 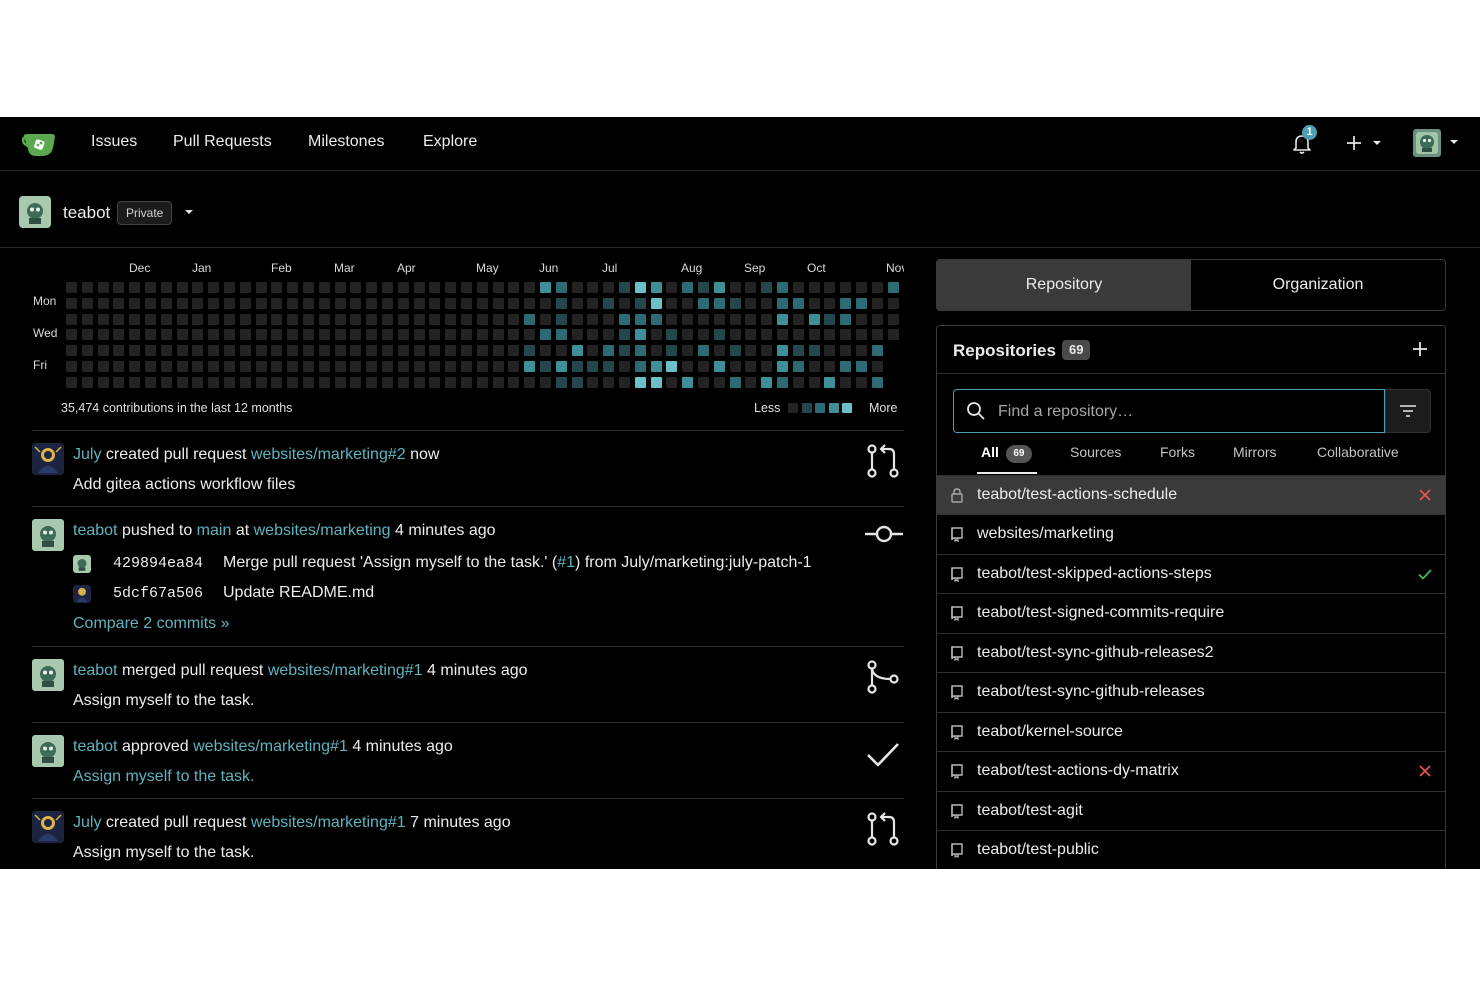 What do you see at coordinates (884, 534) in the screenshot?
I see `commit-icon` at bounding box center [884, 534].